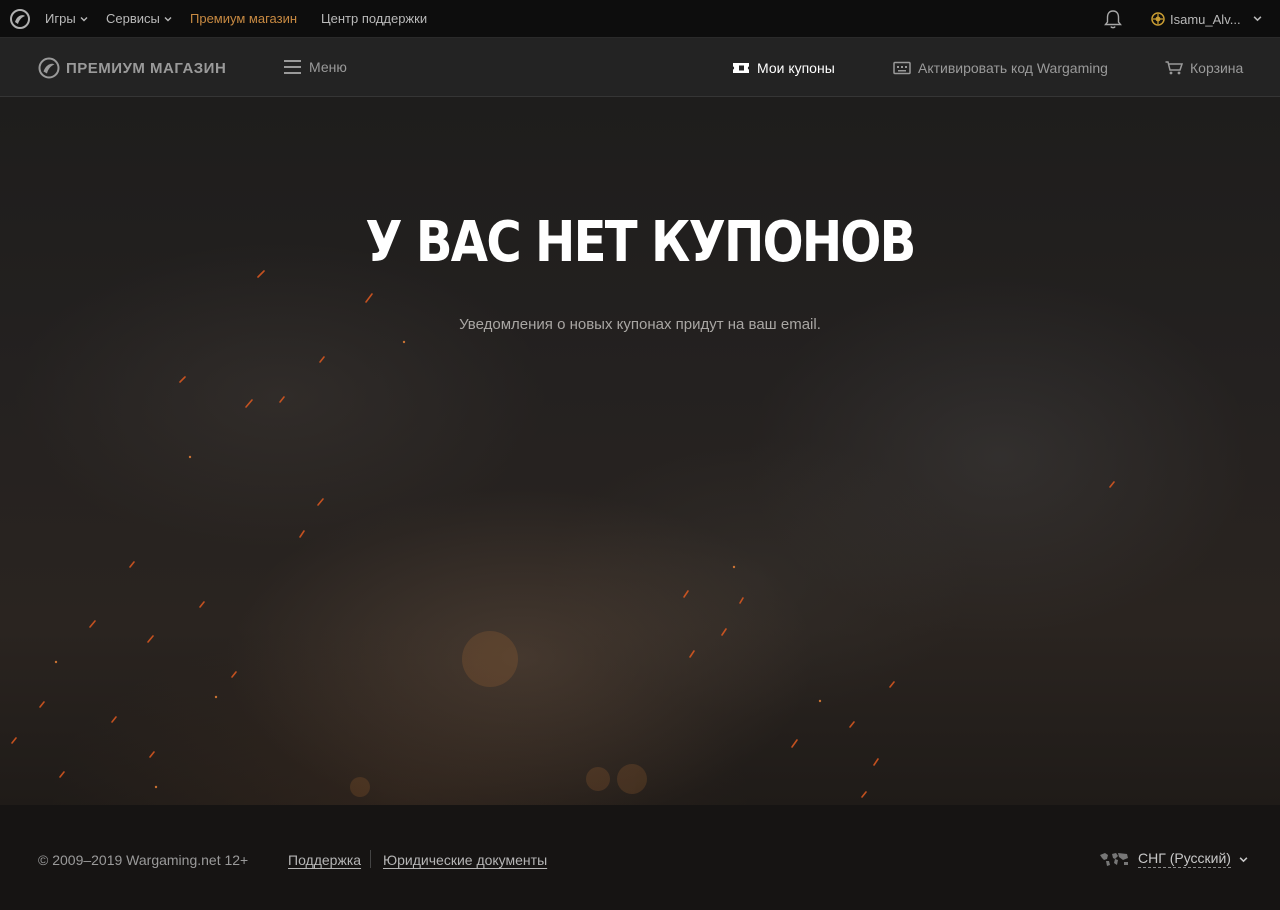 The width and height of the screenshot is (1280, 910). Describe the element at coordinates (292, 67) in the screenshot. I see `hamburger-menu-icon` at that location.